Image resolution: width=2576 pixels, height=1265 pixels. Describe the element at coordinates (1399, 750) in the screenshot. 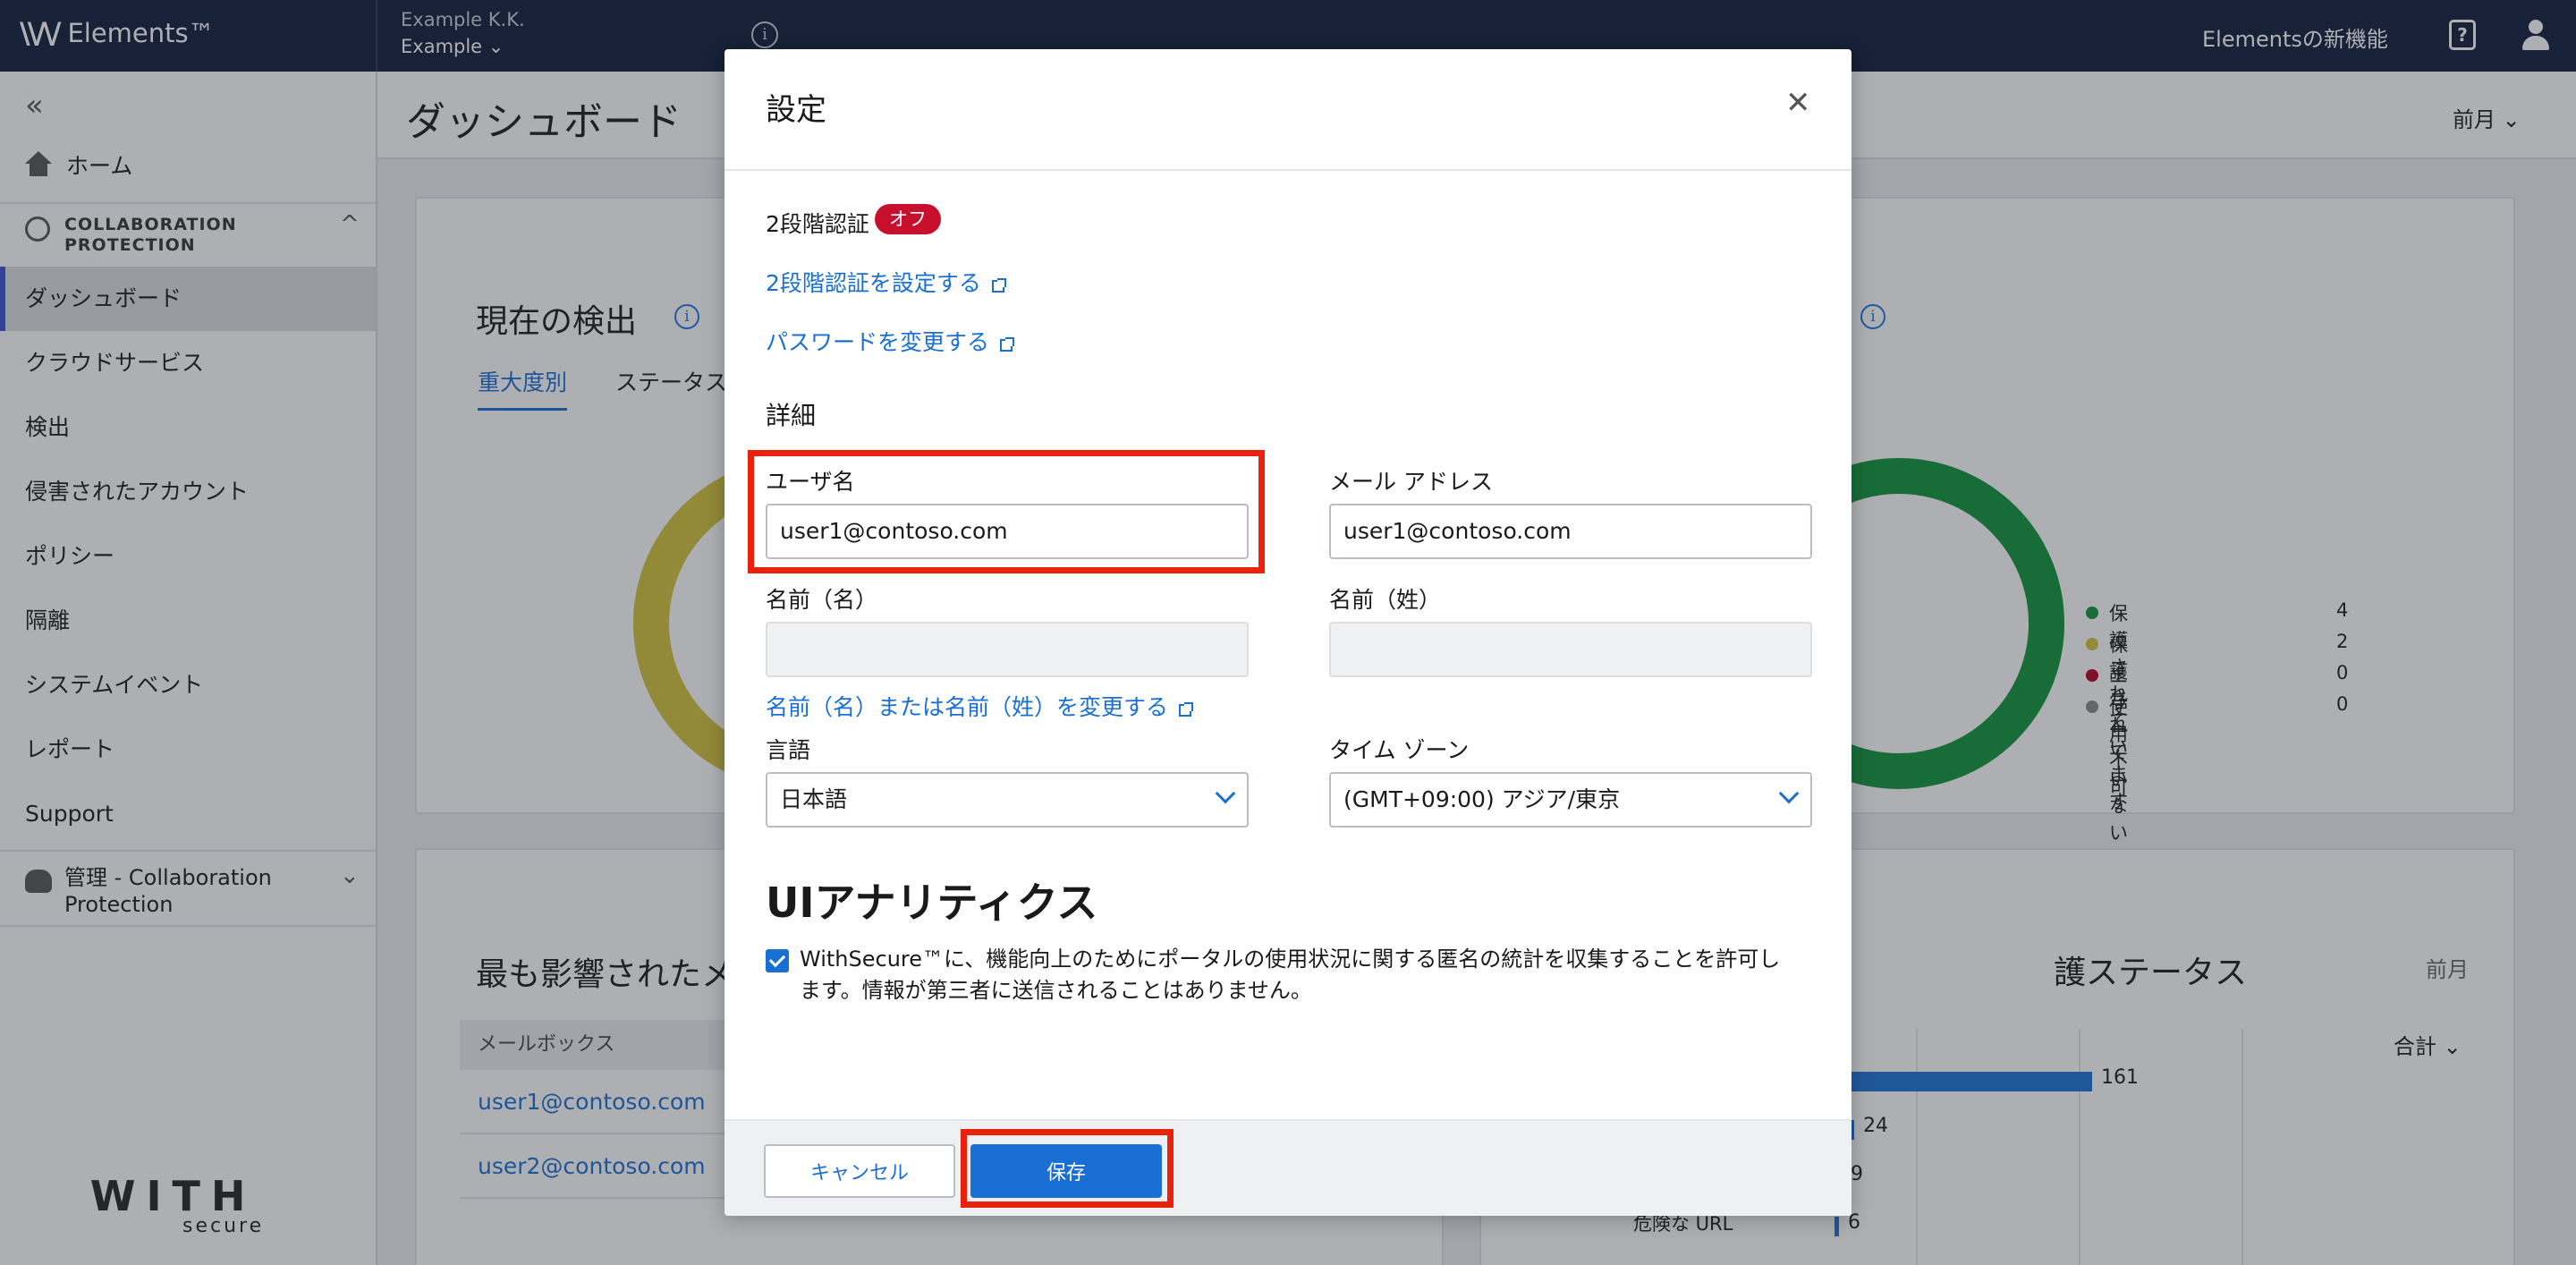

I see `timezone-label: タイム ゾーン` at that location.